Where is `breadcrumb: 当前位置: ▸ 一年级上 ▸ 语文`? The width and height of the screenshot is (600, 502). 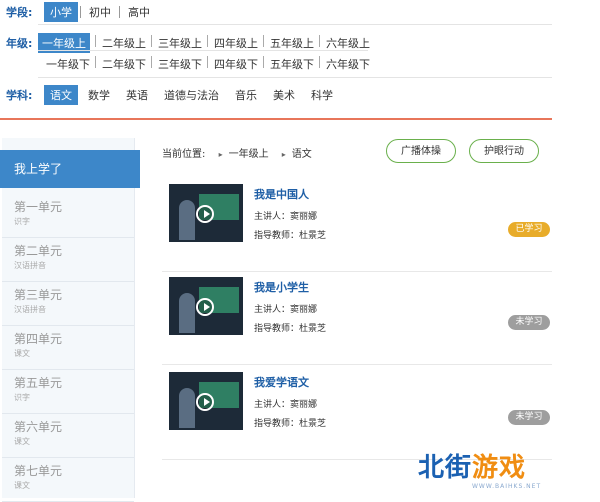 breadcrumb: 当前位置: ▸ 一年级上 ▸ 语文 is located at coordinates (237, 152).